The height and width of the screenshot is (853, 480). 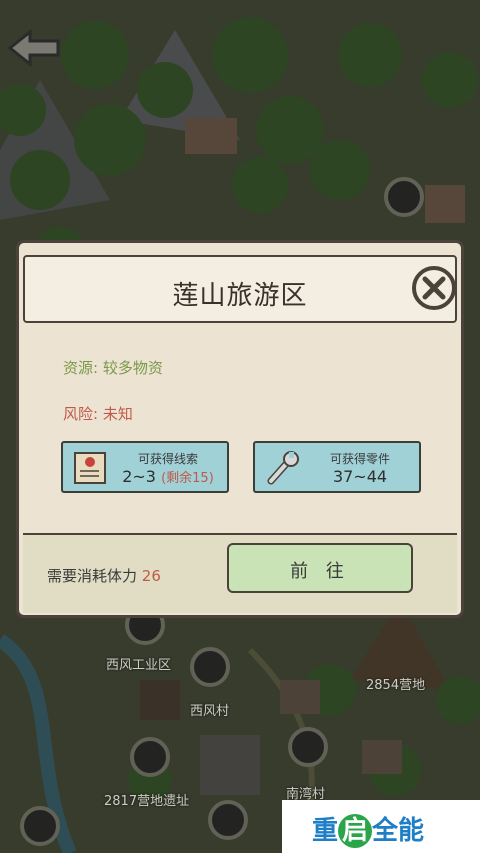 I want to click on stamina-cost-value: 26, so click(x=151, y=576).